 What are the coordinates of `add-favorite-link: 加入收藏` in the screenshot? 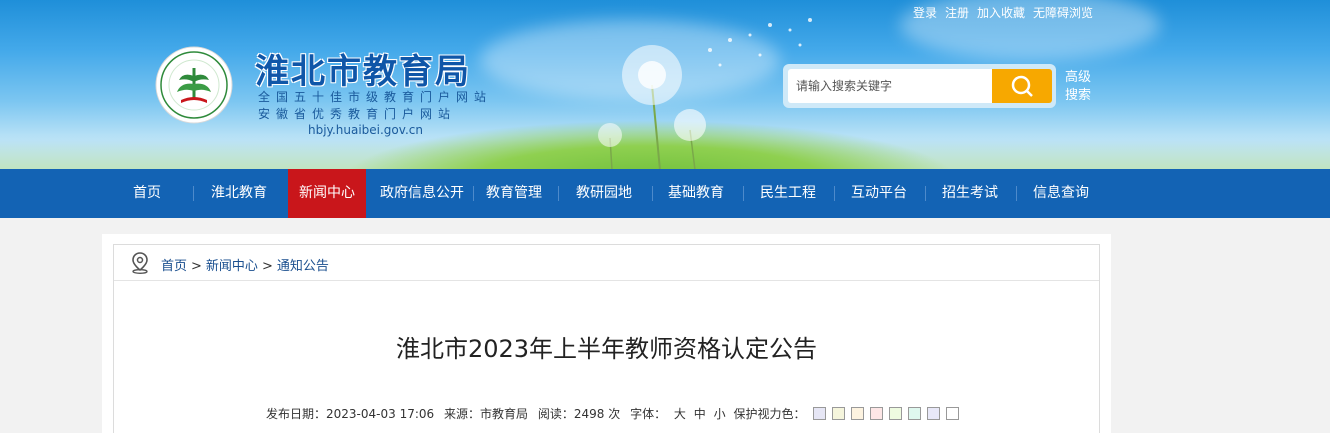 It's located at (1001, 13).